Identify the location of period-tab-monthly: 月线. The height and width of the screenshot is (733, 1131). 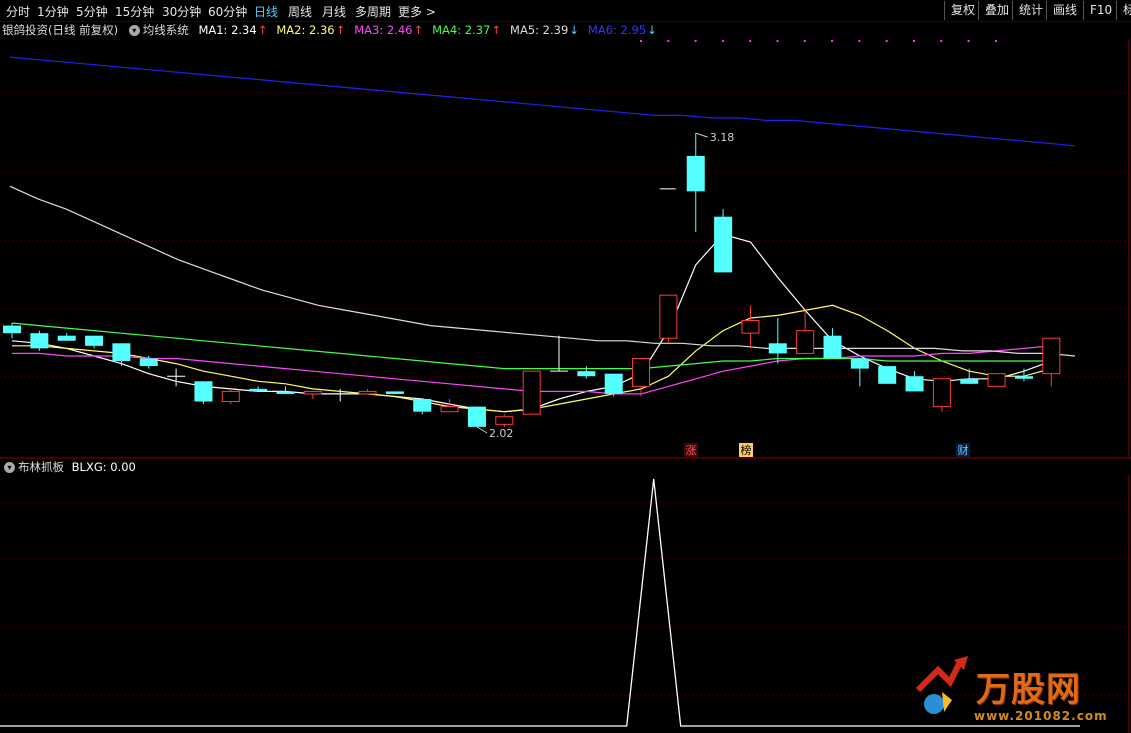
(334, 11).